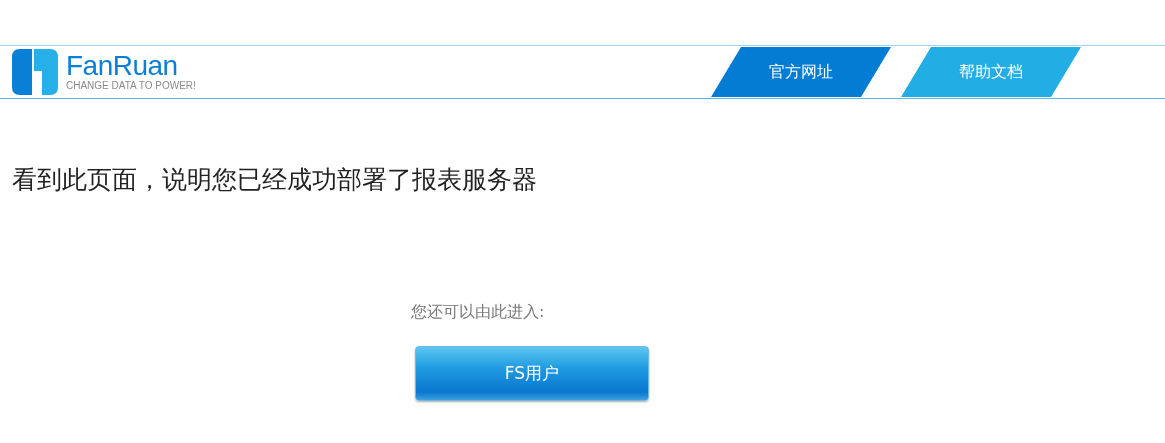 The height and width of the screenshot is (443, 1165). I want to click on tagline: CHANGE DATA TO POWER!, so click(131, 86).